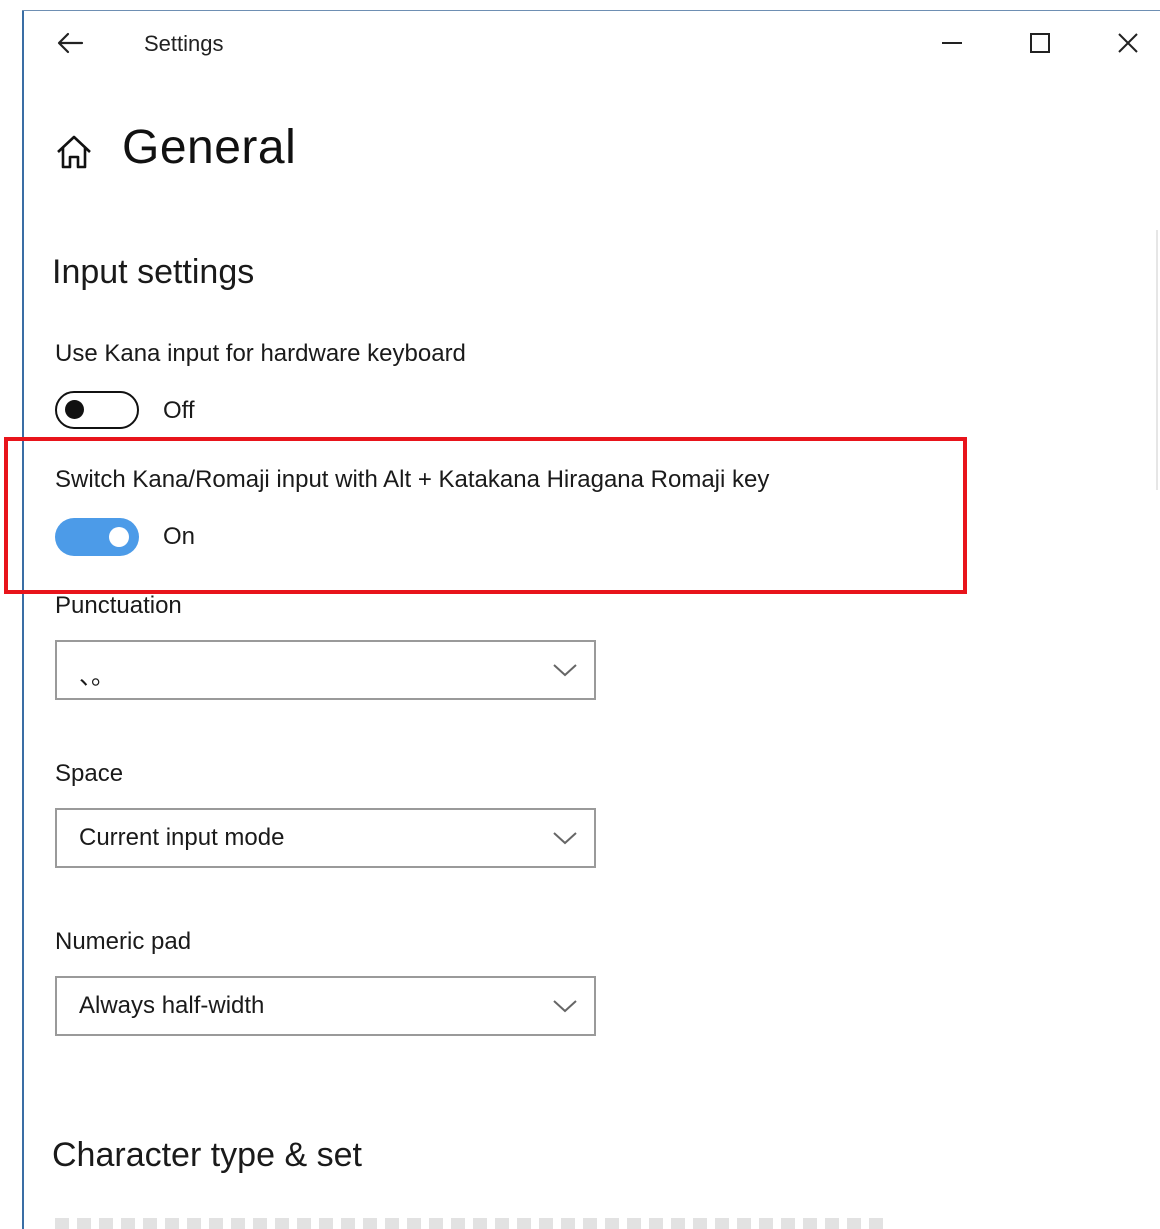  Describe the element at coordinates (182, 837) in the screenshot. I see `space-value: Current input mode` at that location.